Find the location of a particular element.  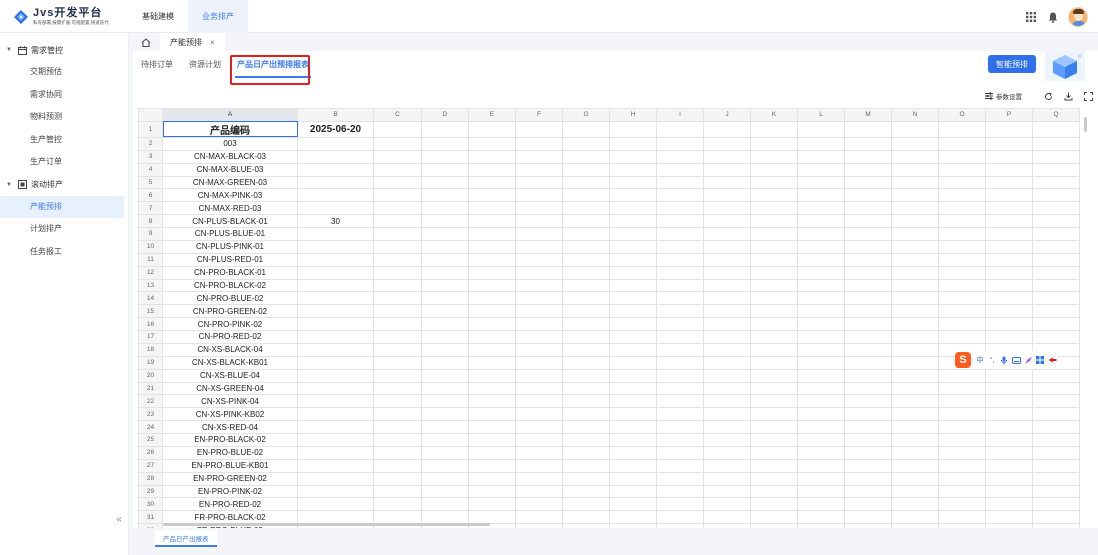

cell-M19 is located at coordinates (868, 362).